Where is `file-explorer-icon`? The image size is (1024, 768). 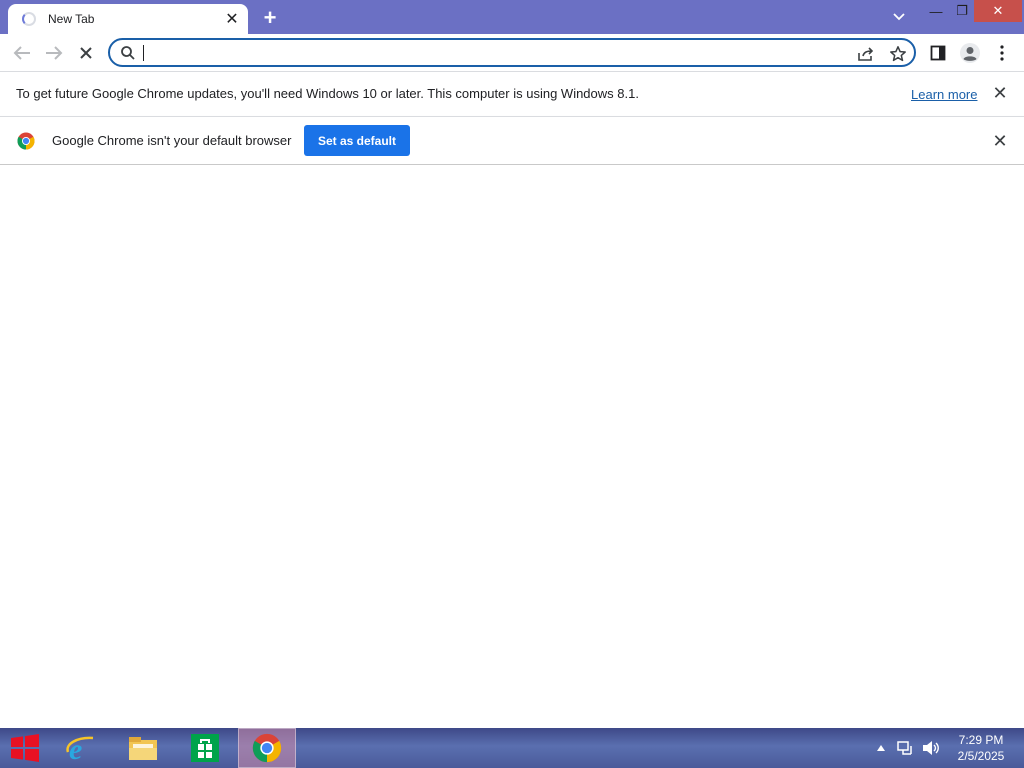 file-explorer-icon is located at coordinates (143, 748).